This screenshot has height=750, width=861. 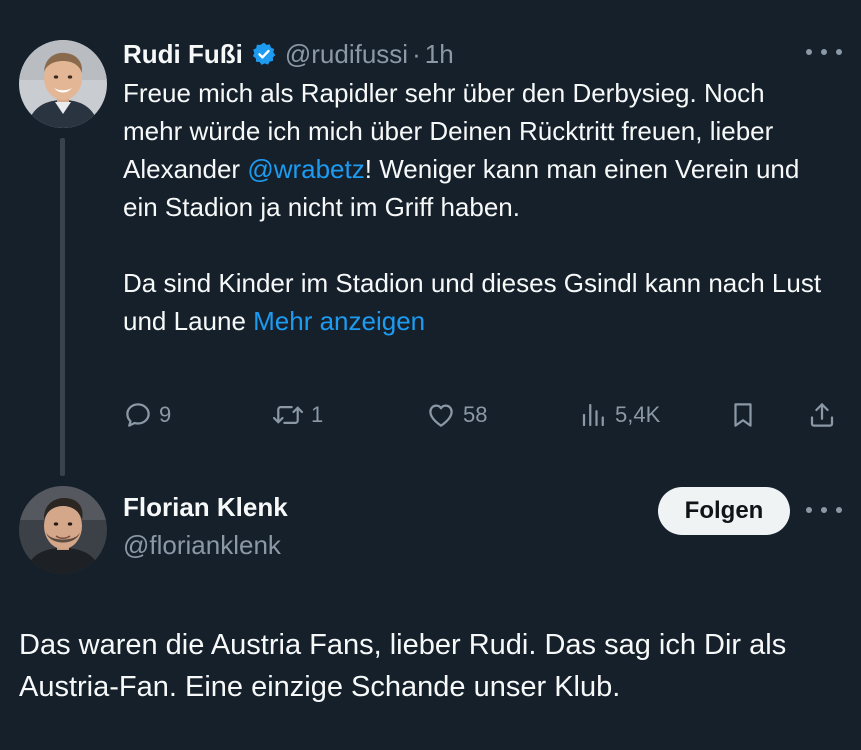 I want to click on follow-button: Folgen, so click(x=724, y=511).